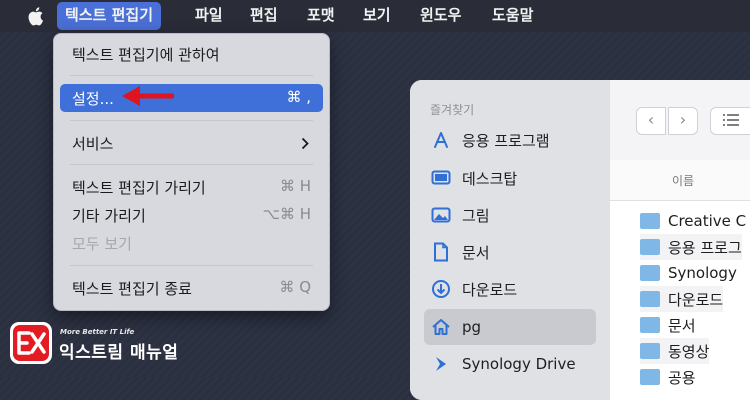 Image resolution: width=750 pixels, height=400 pixels. I want to click on menu-item-shortcut: ⌘ ,, so click(298, 97).